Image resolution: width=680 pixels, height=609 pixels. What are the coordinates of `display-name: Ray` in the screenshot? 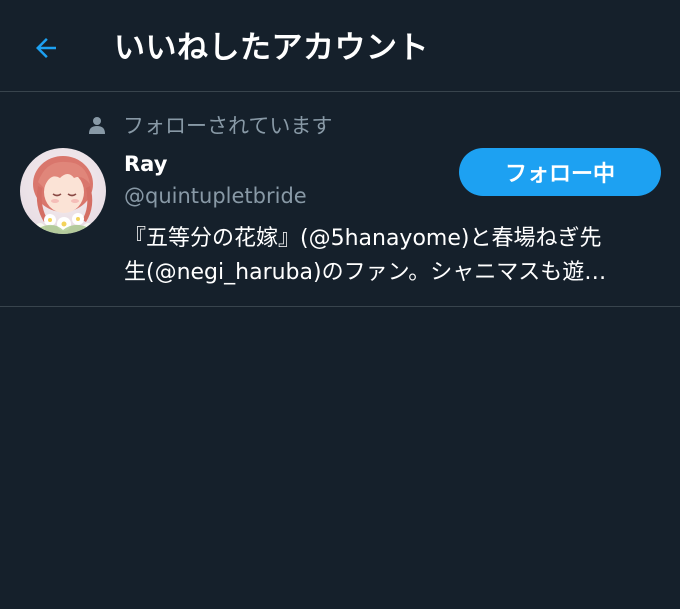 It's located at (145, 164).